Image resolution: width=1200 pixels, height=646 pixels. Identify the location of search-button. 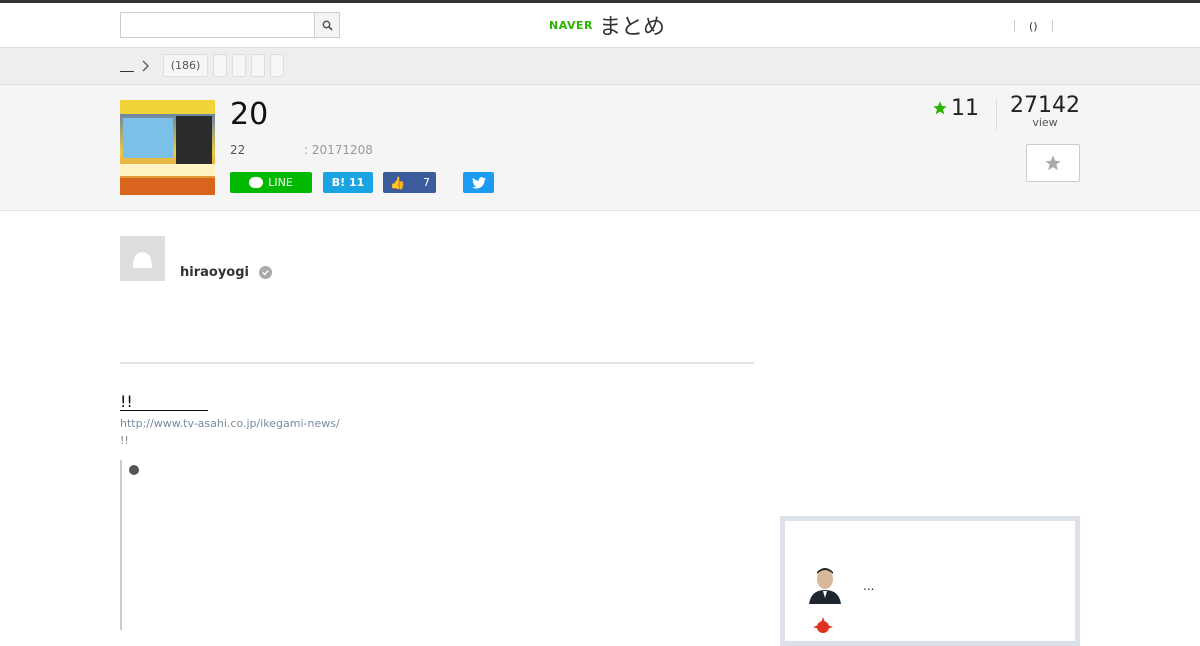
(326, 25).